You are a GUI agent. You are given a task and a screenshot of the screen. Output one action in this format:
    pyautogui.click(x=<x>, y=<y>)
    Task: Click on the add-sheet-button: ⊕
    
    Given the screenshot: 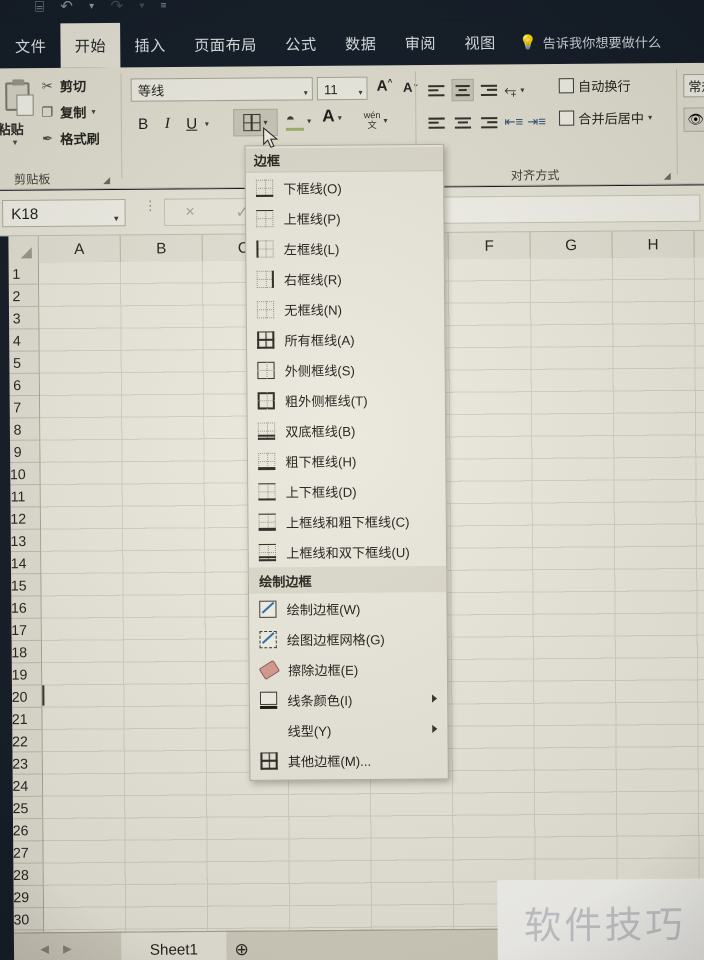 What is the action you would take?
    pyautogui.click(x=241, y=948)
    